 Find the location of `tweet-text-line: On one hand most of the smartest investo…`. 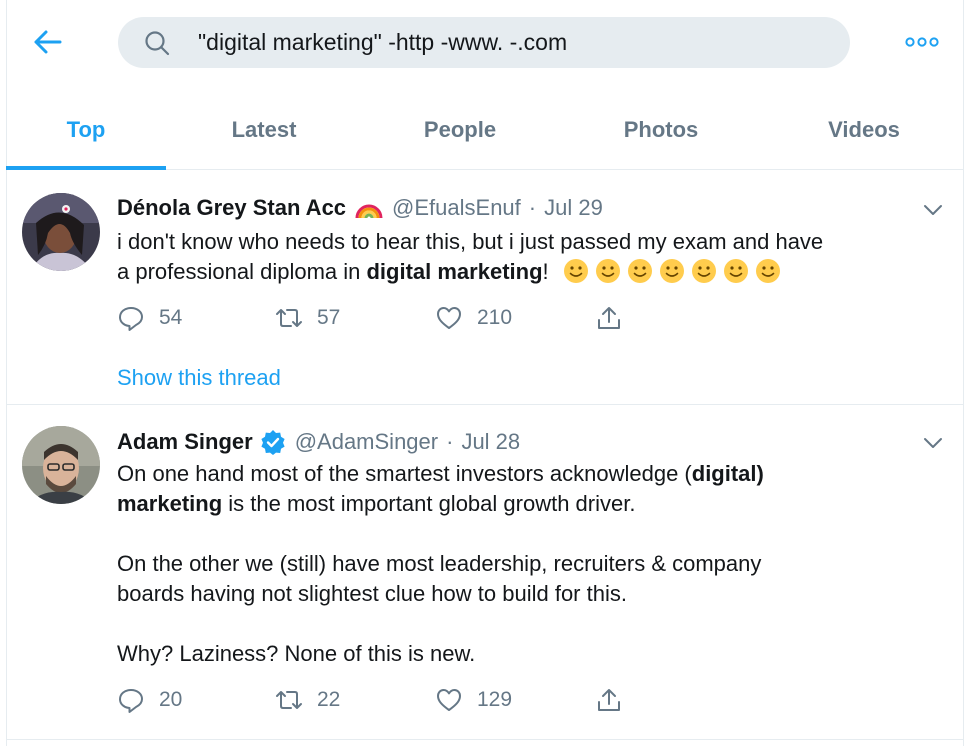

tweet-text-line: On one hand most of the smartest investo… is located at coordinates (532, 474).